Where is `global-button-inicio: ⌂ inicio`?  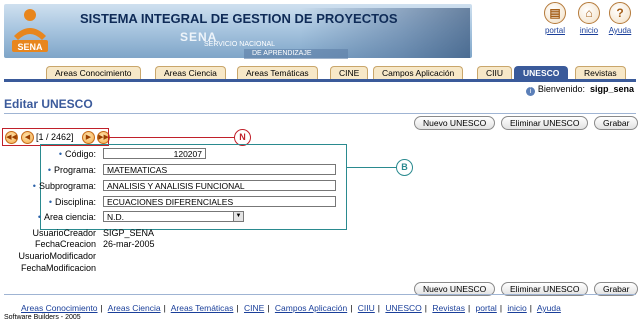 global-button-inicio: ⌂ inicio is located at coordinates (589, 18).